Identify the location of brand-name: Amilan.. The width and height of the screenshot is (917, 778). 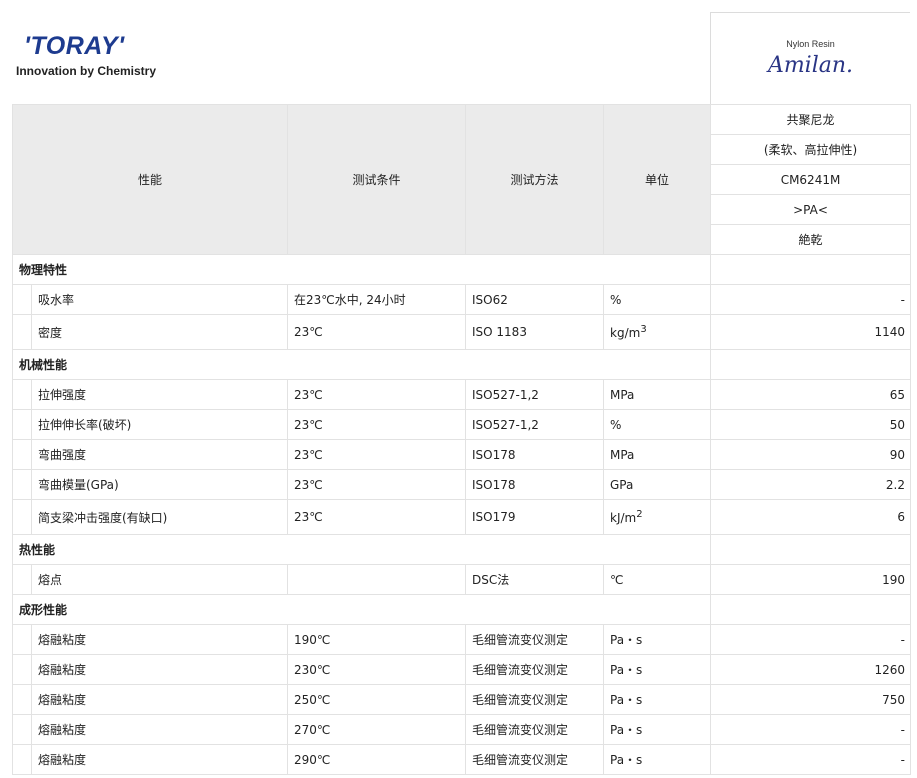
(810, 65).